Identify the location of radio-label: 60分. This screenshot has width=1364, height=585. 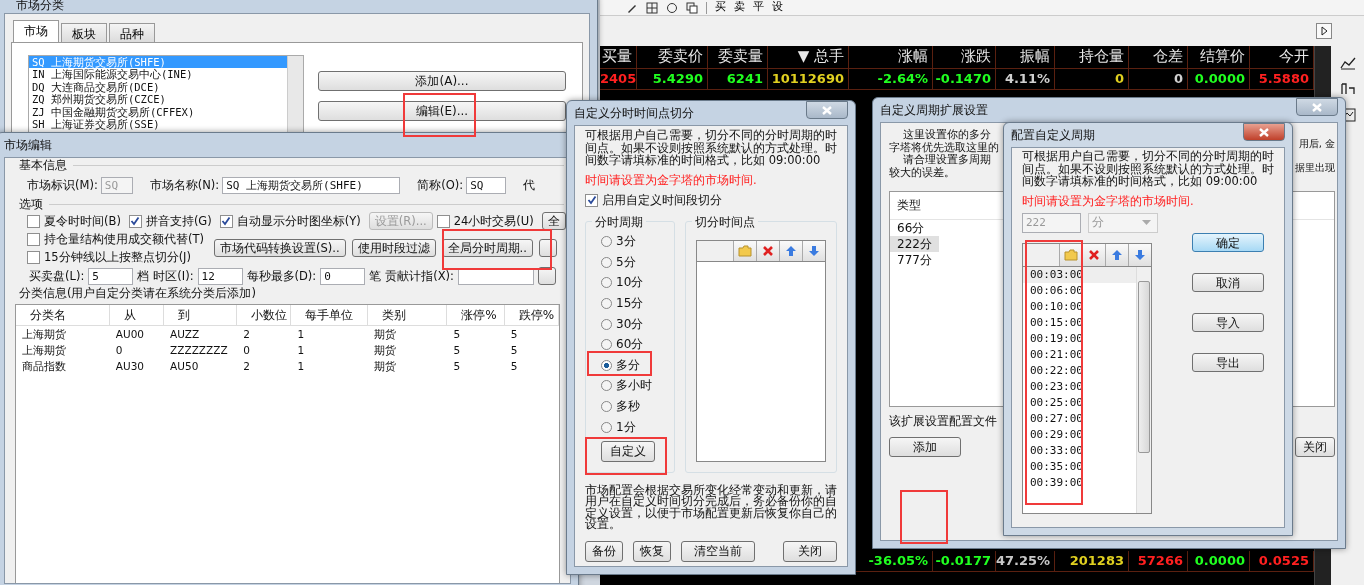
(630, 345).